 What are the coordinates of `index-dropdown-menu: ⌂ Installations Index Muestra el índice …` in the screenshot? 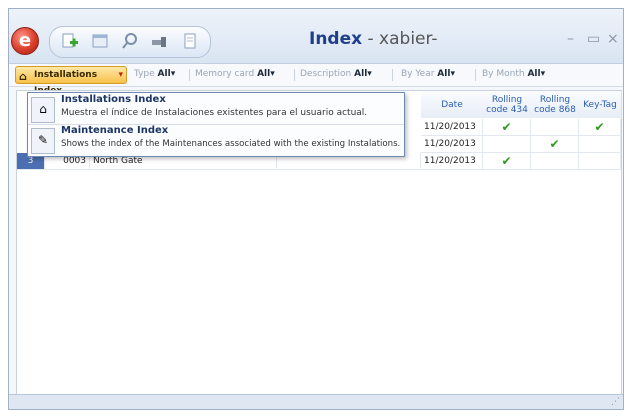 It's located at (216, 124).